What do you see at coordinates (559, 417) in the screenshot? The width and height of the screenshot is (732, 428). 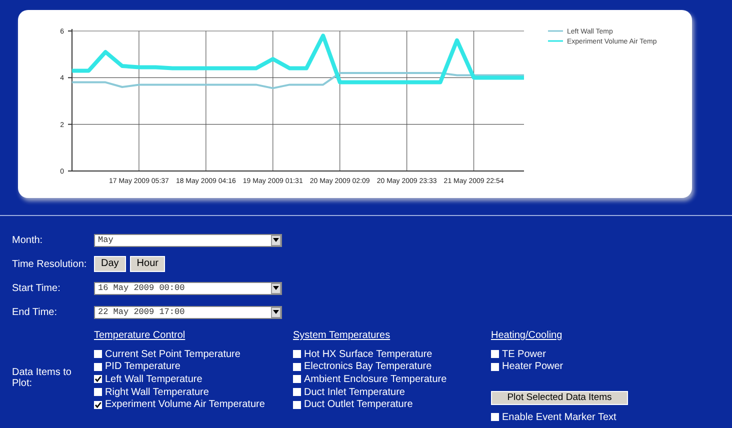 I see `checkbox-label: Enable Event Marker Text` at bounding box center [559, 417].